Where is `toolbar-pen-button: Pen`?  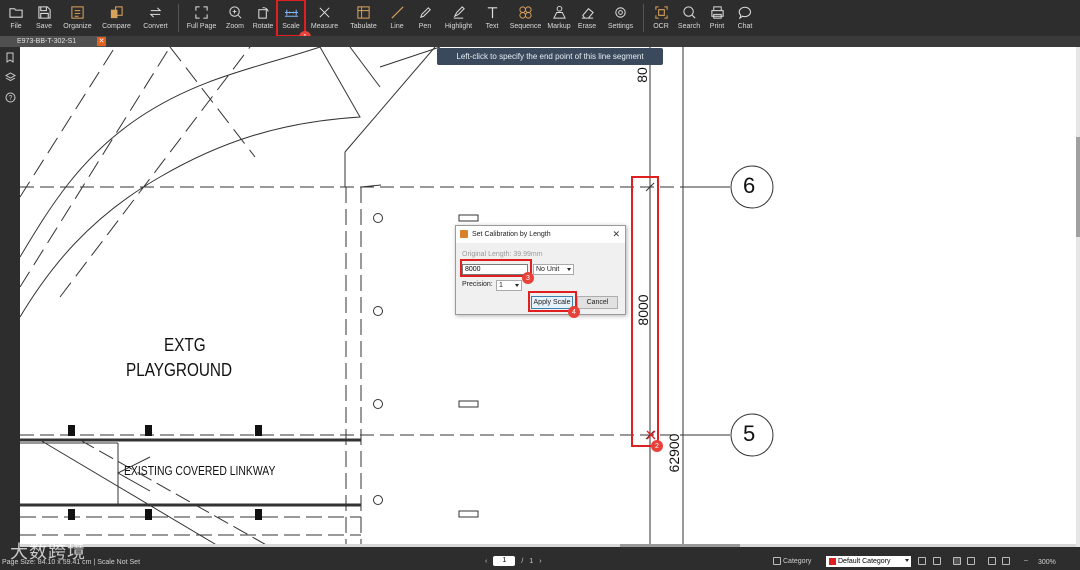
toolbar-pen-button: Pen is located at coordinates (425, 18).